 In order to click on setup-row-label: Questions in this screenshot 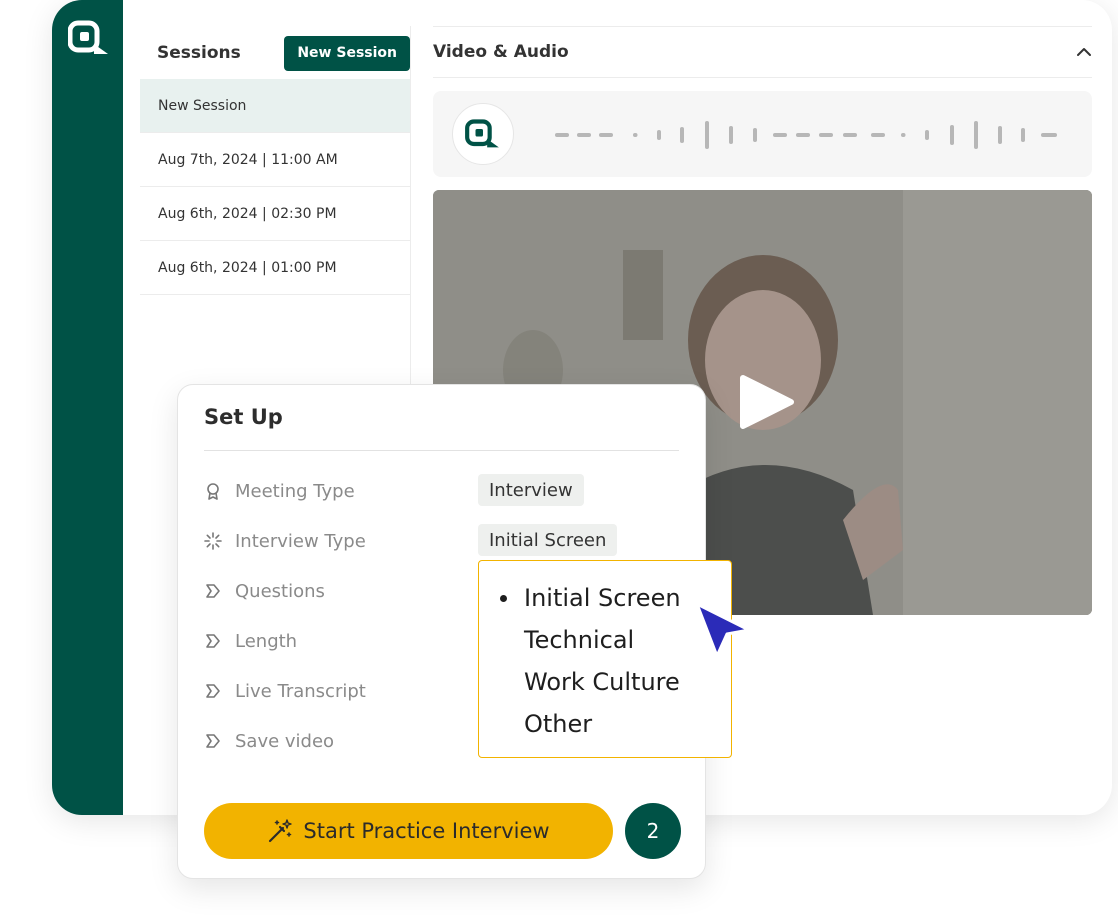, I will do `click(280, 591)`.